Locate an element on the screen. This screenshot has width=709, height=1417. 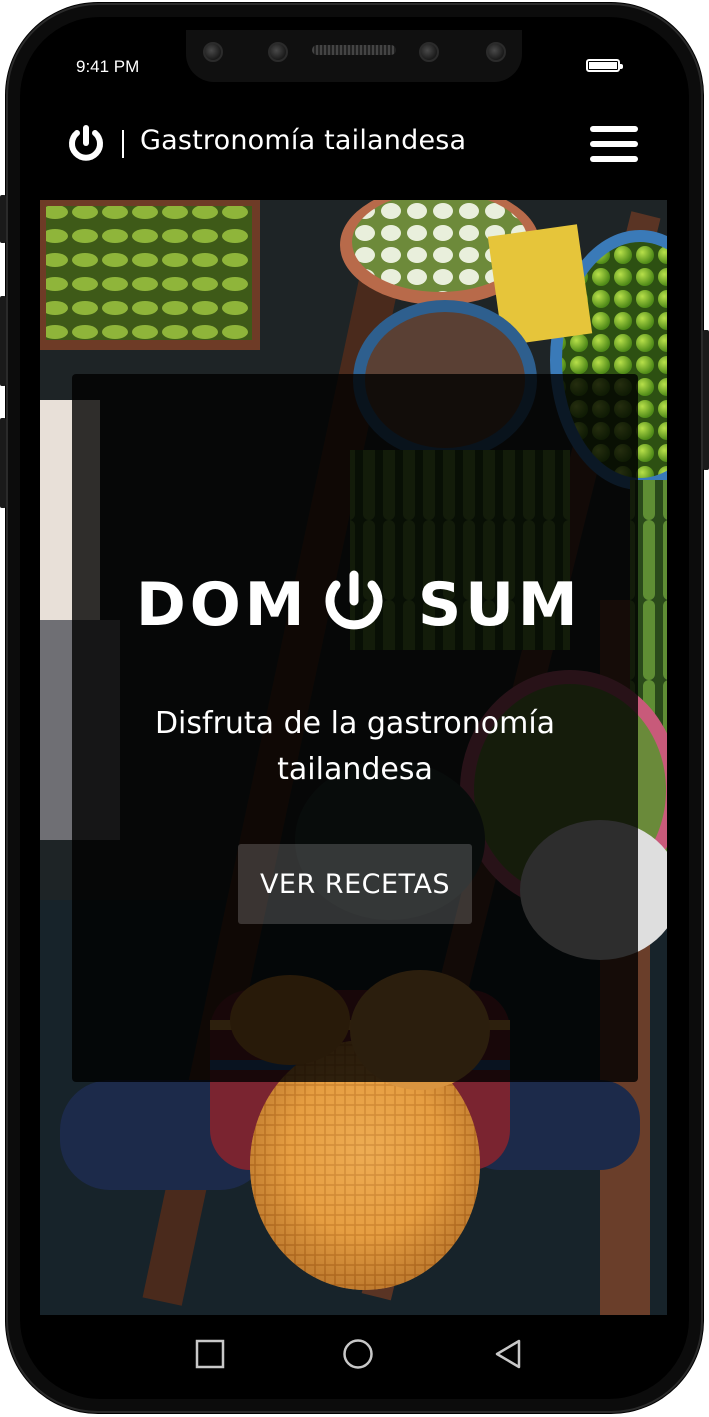
triangle-back-icon is located at coordinates (508, 1354).